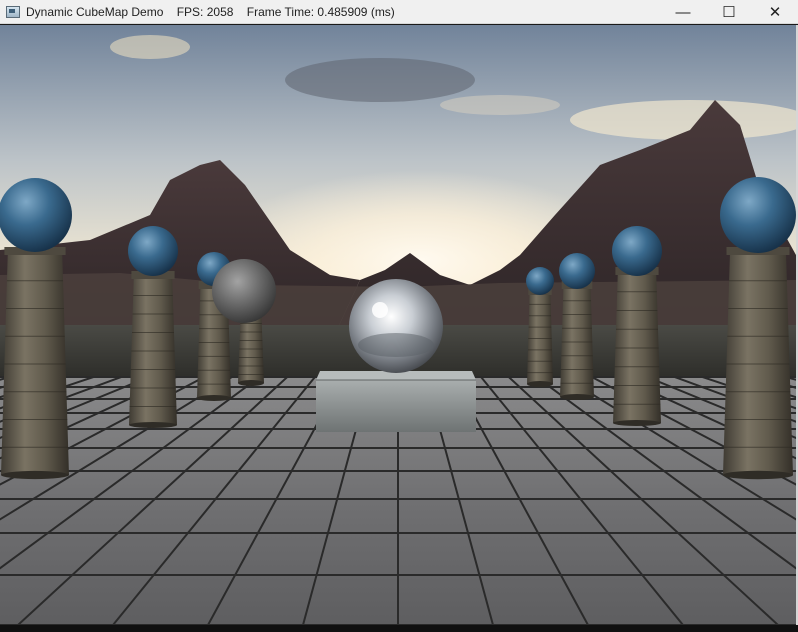 The height and width of the screenshot is (632, 798). Describe the element at coordinates (399, 628) in the screenshot. I see `window-bottom-border` at that location.